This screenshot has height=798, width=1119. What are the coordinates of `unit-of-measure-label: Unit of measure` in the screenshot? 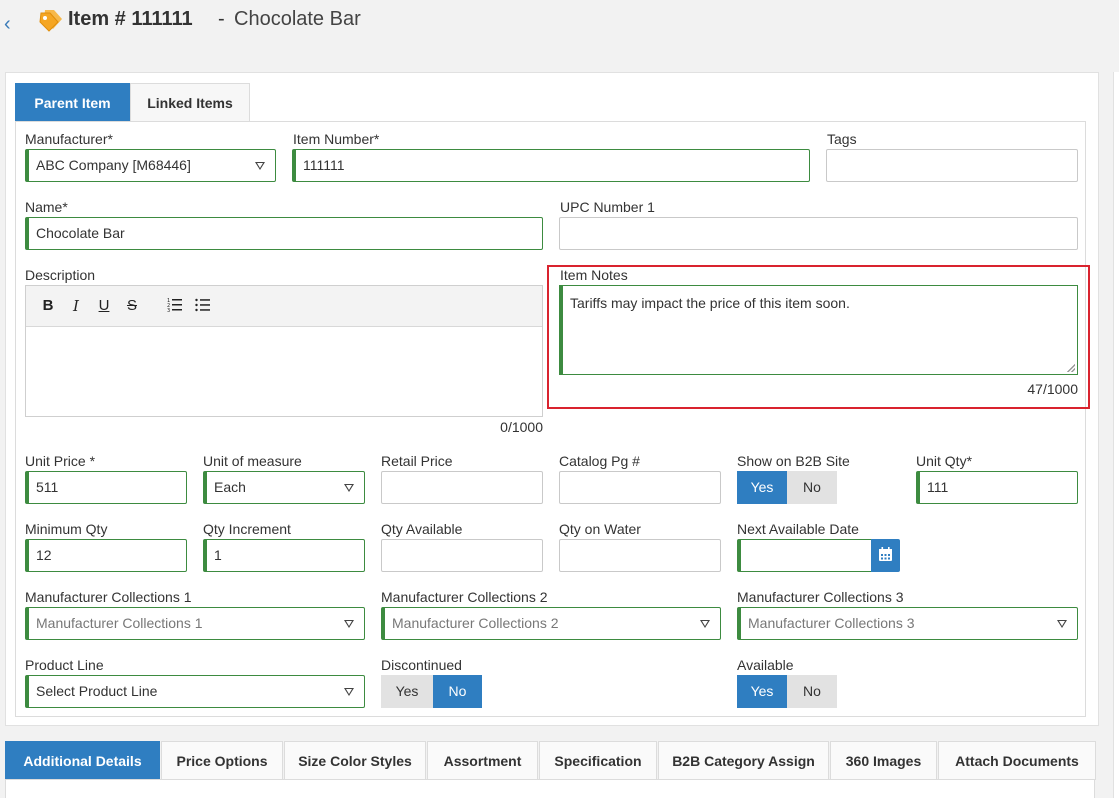 It's located at (252, 461).